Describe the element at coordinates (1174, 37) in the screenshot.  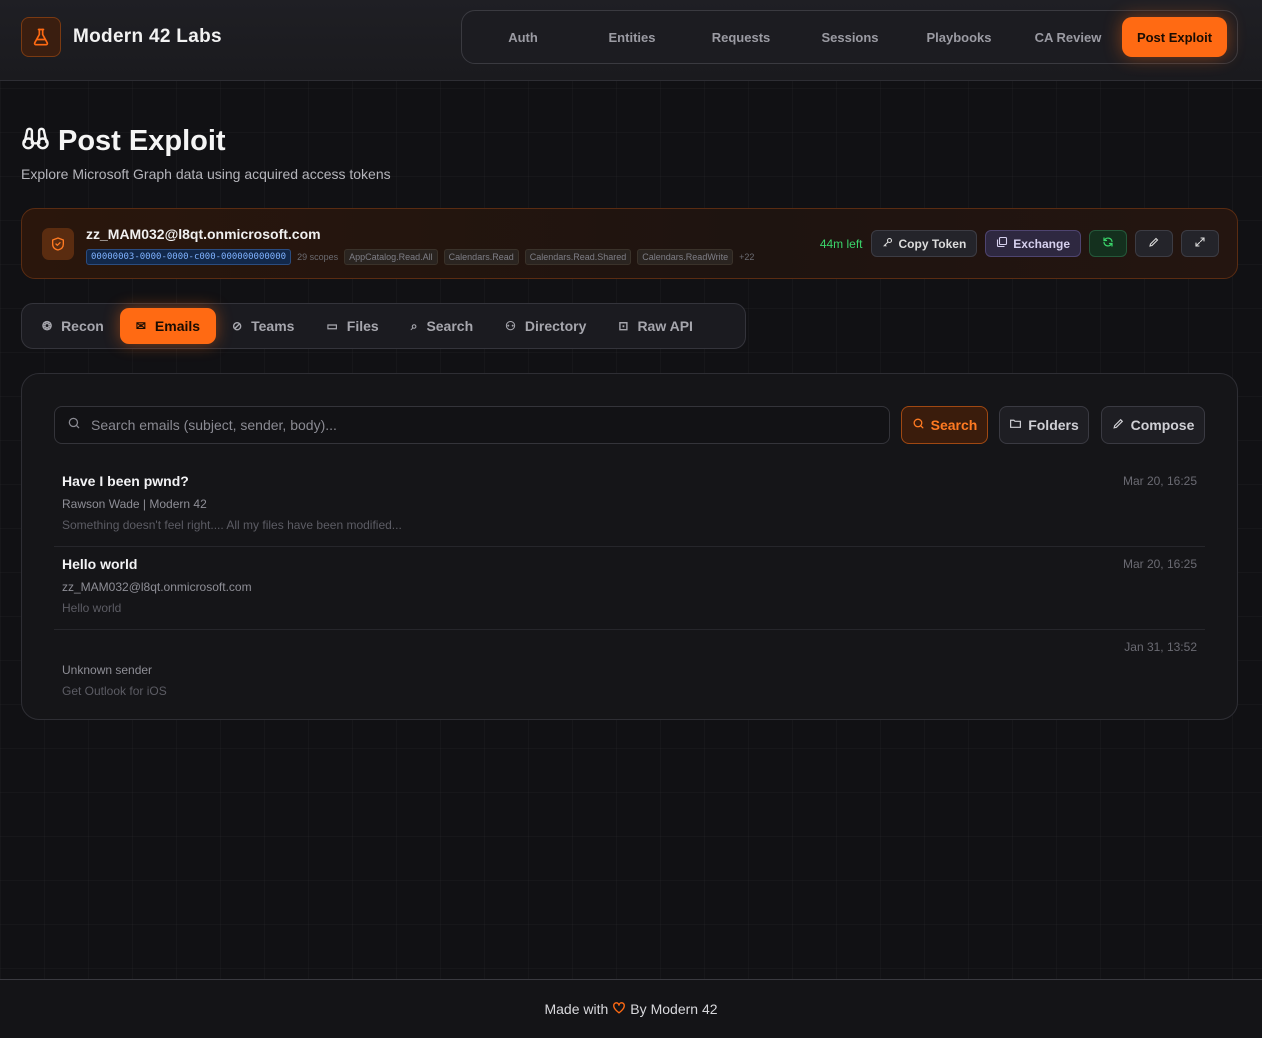
I see `nav-post-exploit: Post Exploit` at that location.